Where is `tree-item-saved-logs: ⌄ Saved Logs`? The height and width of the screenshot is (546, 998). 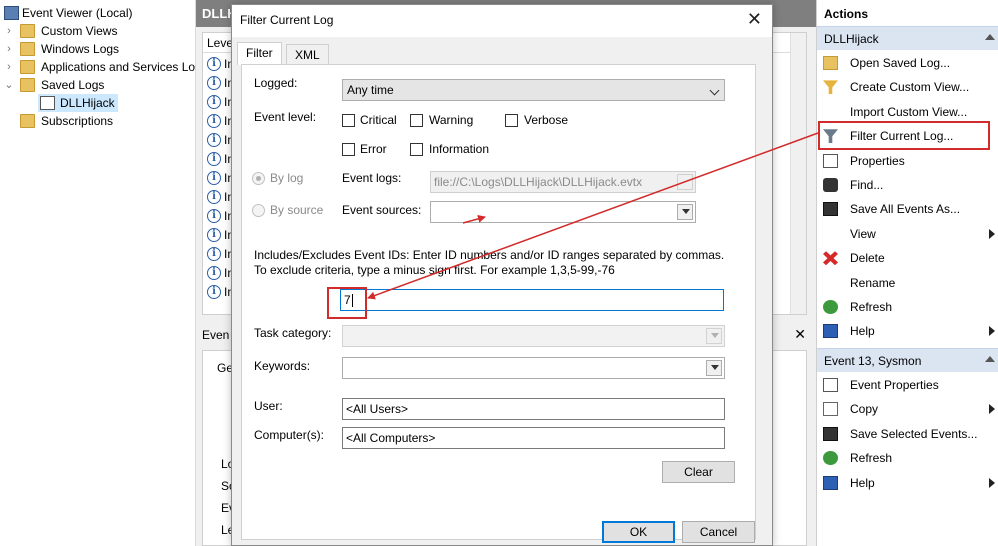 tree-item-saved-logs: ⌄ Saved Logs is located at coordinates (98, 85).